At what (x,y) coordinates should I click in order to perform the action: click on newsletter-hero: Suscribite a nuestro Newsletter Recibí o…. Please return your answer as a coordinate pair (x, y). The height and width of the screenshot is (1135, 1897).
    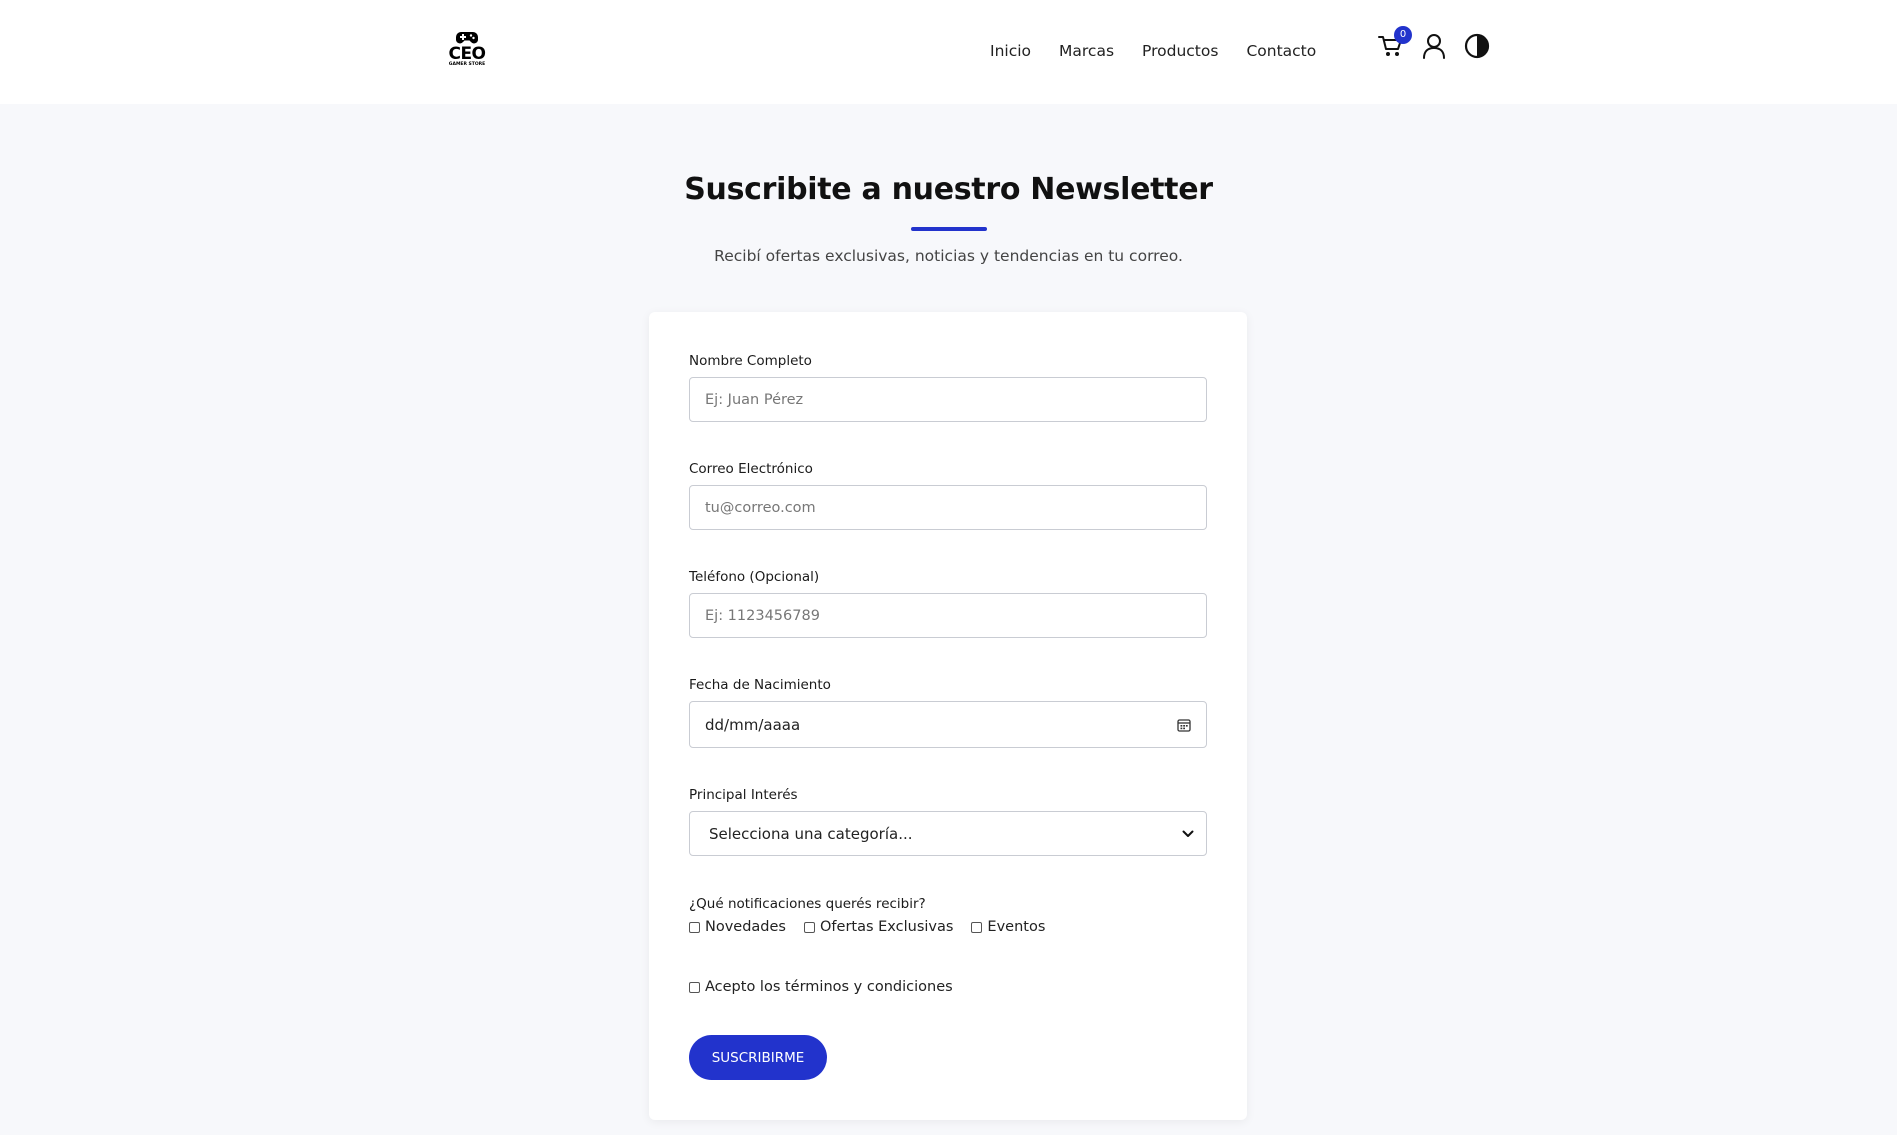
    Looking at the image, I should click on (948, 185).